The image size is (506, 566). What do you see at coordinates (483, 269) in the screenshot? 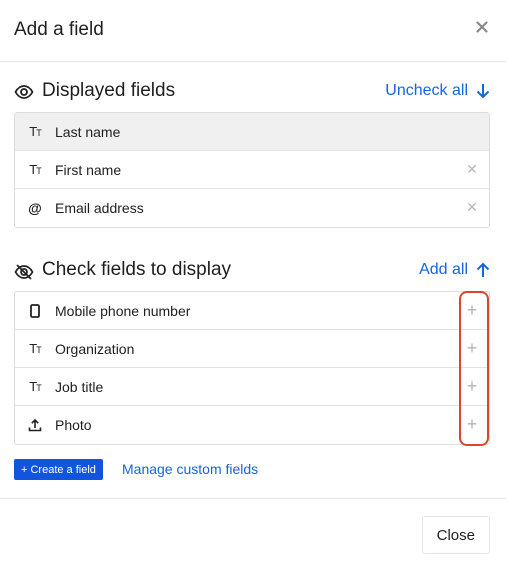
I see `arrow-up-icon` at bounding box center [483, 269].